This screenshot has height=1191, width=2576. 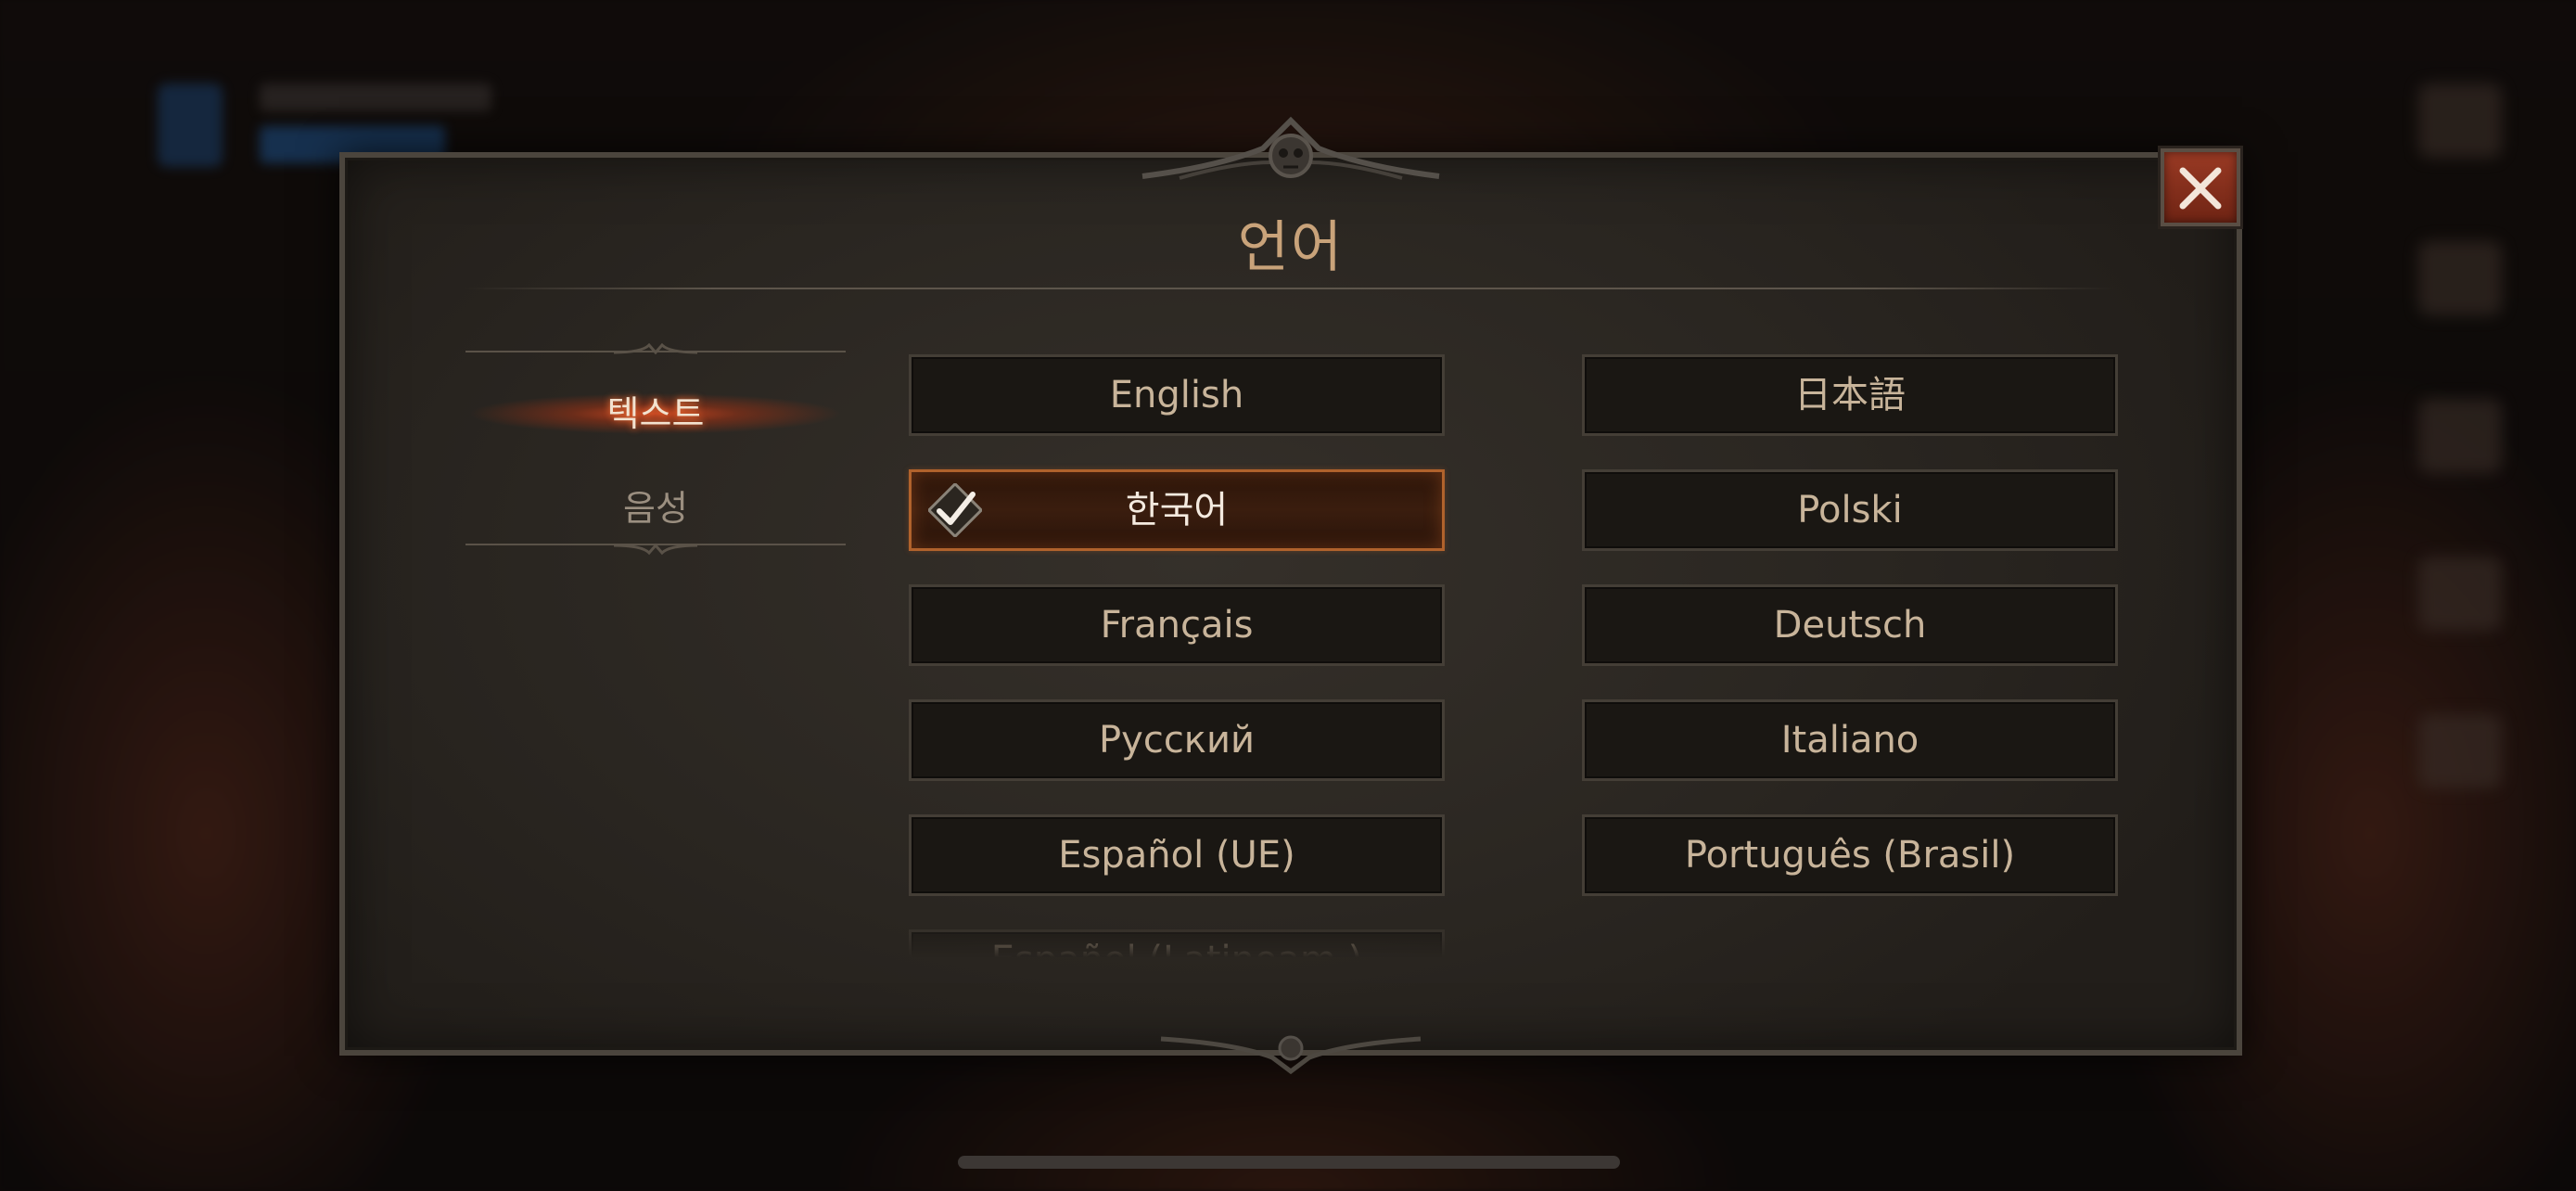 What do you see at coordinates (1177, 943) in the screenshot?
I see `language-option-partial: Español (Latinoam.)` at bounding box center [1177, 943].